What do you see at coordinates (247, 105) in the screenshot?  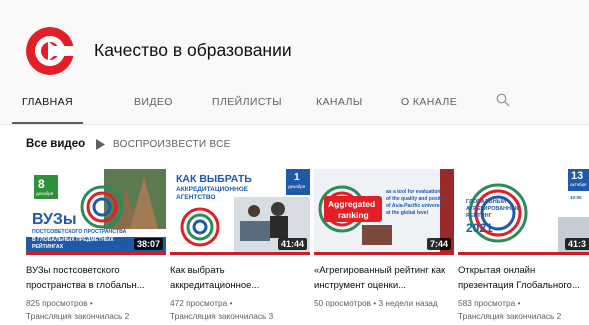 I see `tab-playlists: ПЛЕЙЛИСТЫ` at bounding box center [247, 105].